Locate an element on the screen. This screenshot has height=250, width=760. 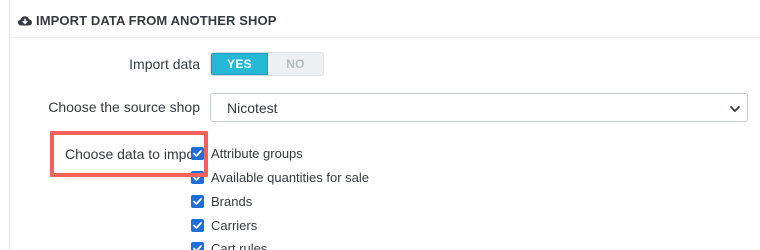
no-button: NO is located at coordinates (295, 64).